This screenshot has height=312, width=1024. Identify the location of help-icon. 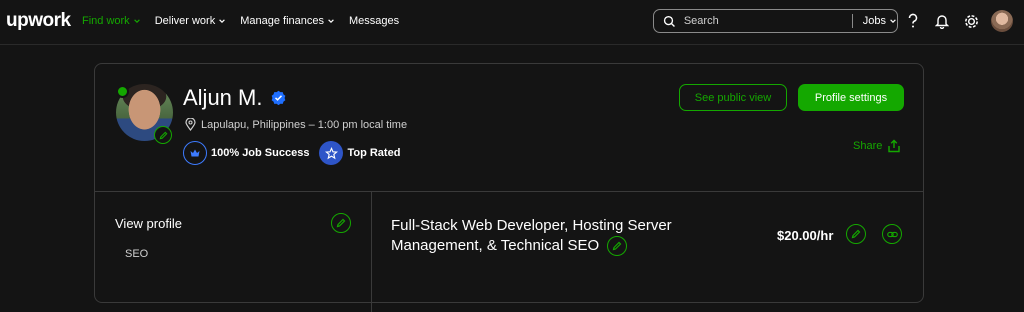
(913, 21).